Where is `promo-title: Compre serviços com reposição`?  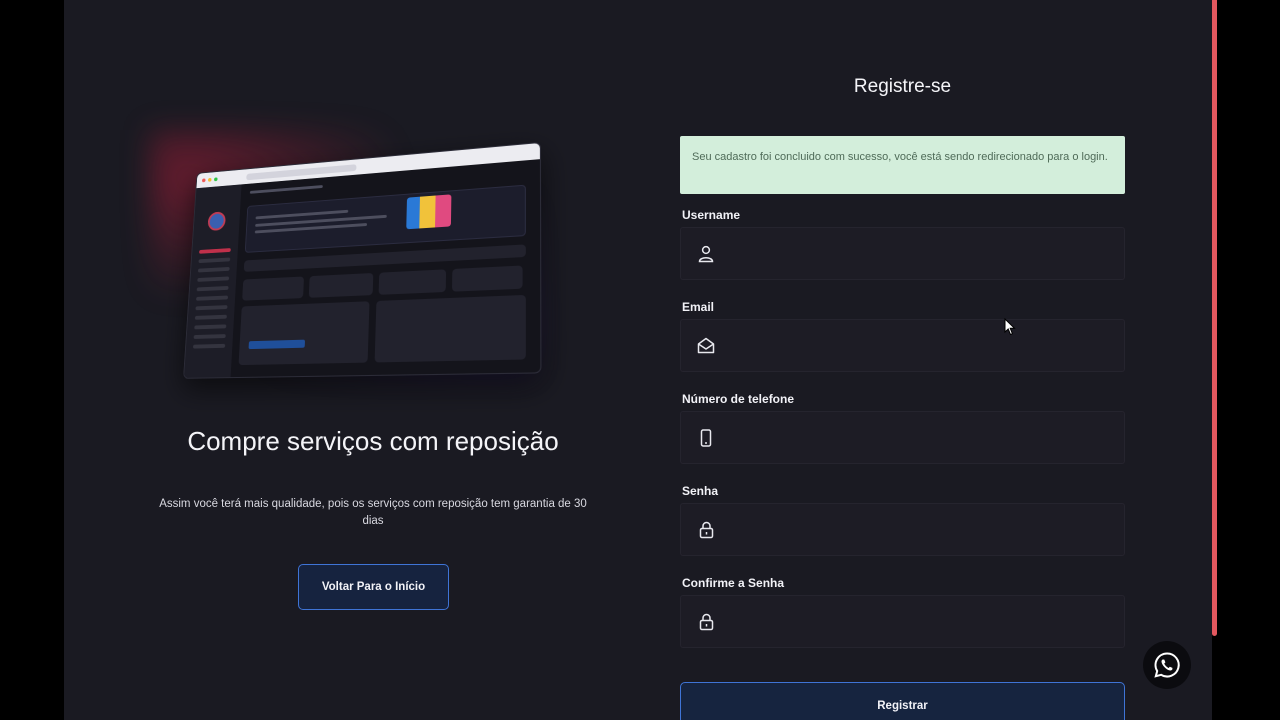
promo-title: Compre serviços com reposição is located at coordinates (373, 441).